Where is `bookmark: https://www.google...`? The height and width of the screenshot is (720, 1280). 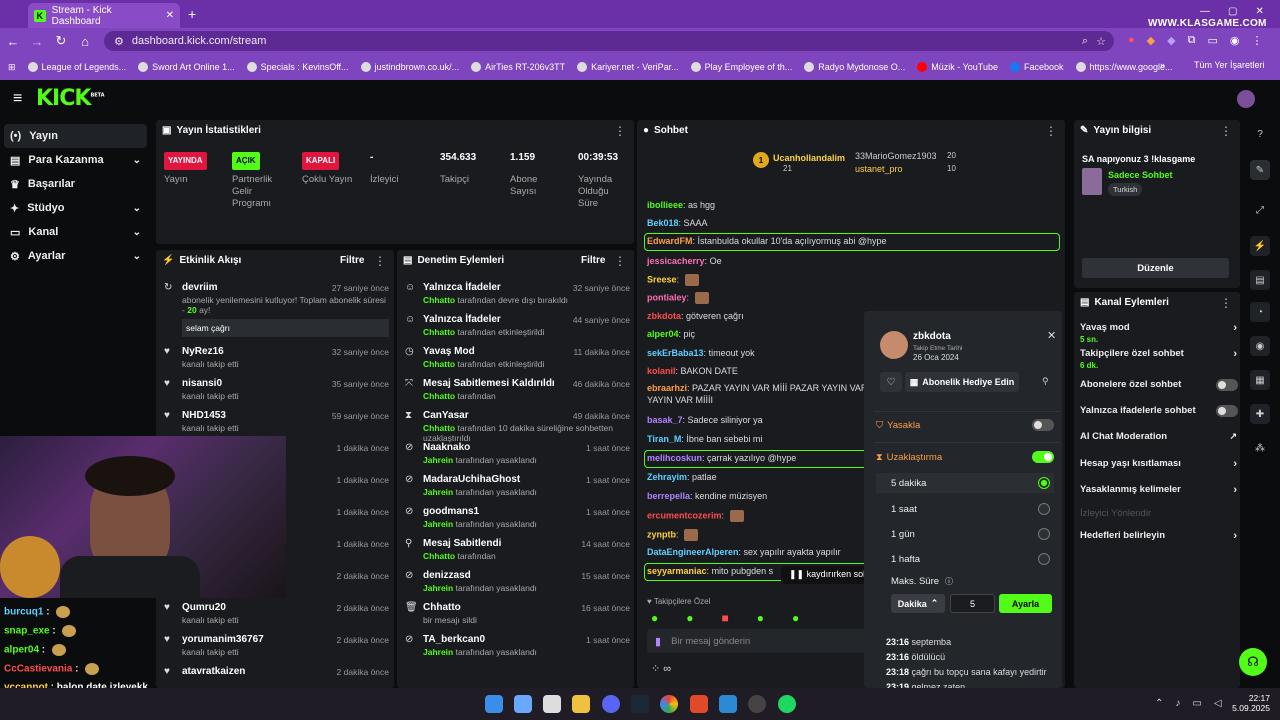 bookmark: https://www.google... is located at coordinates (1124, 67).